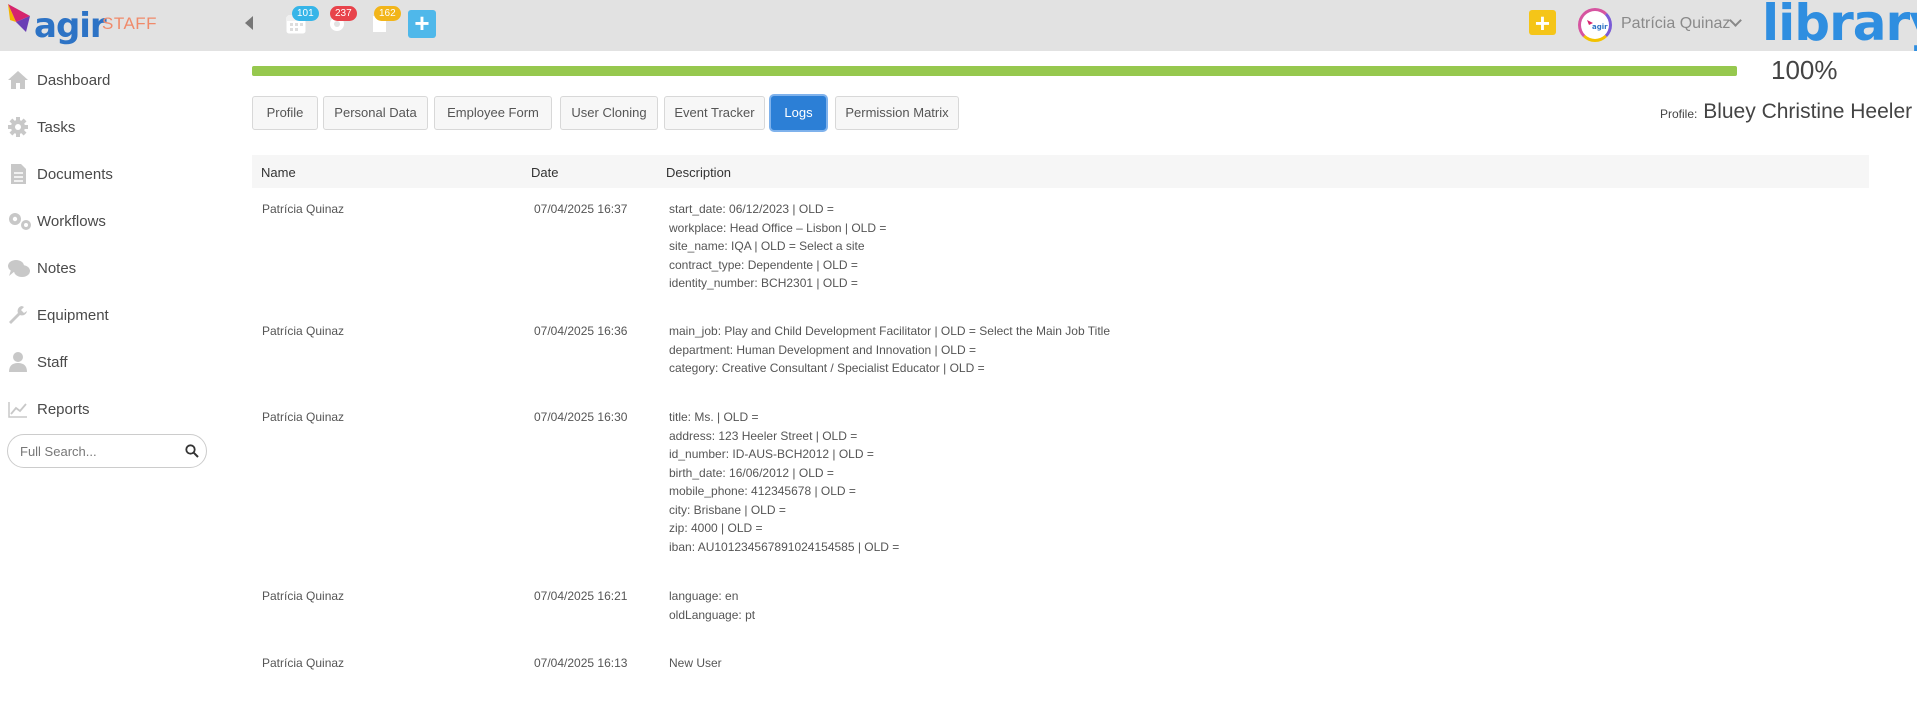 This screenshot has height=705, width=1917. What do you see at coordinates (56, 127) in the screenshot?
I see `sidebar-item-label: Tasks` at bounding box center [56, 127].